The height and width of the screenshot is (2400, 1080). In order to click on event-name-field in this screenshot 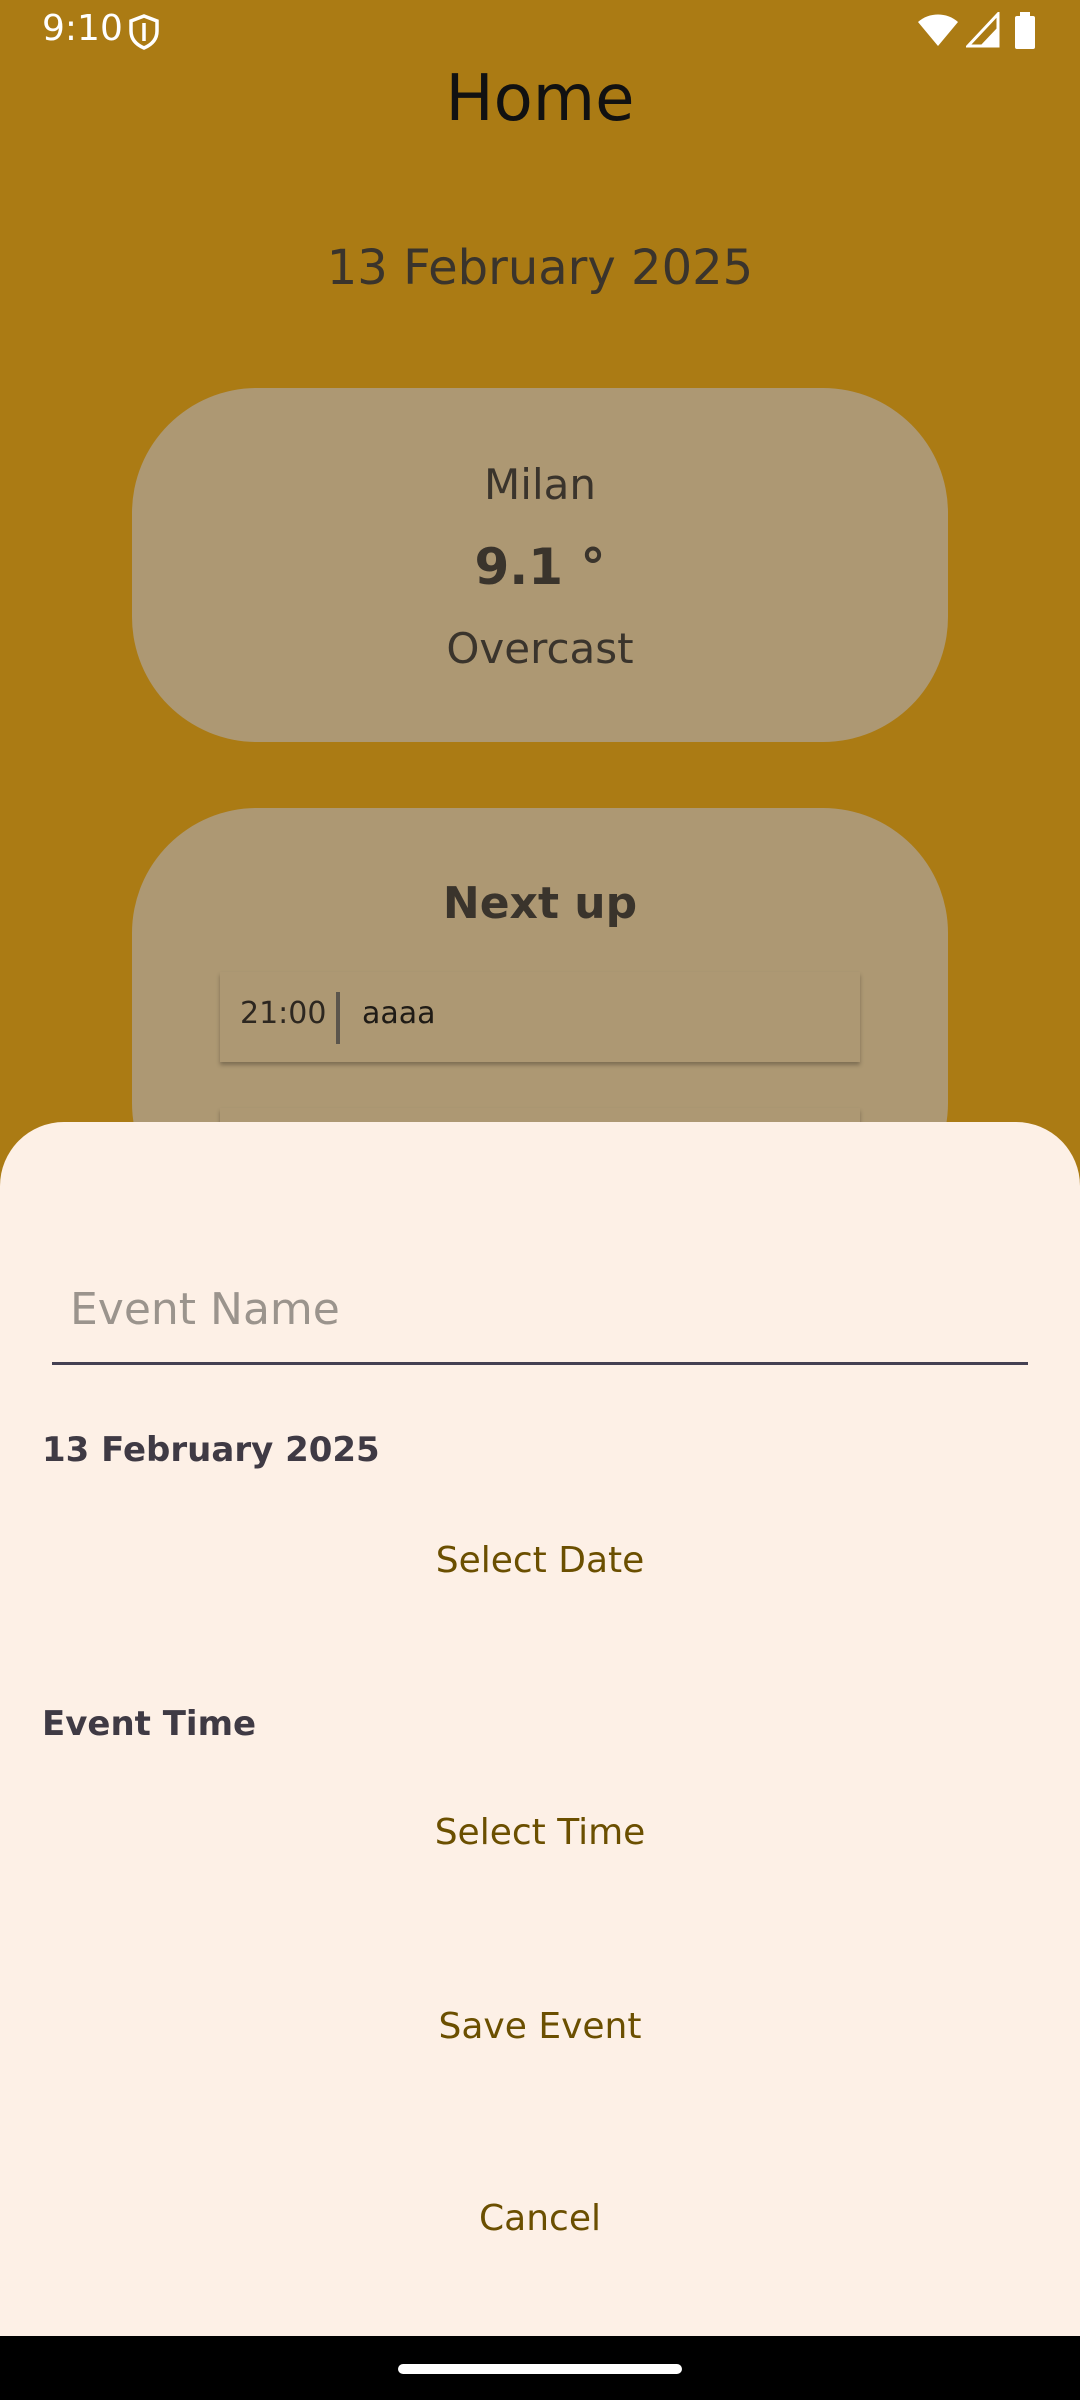, I will do `click(540, 1312)`.